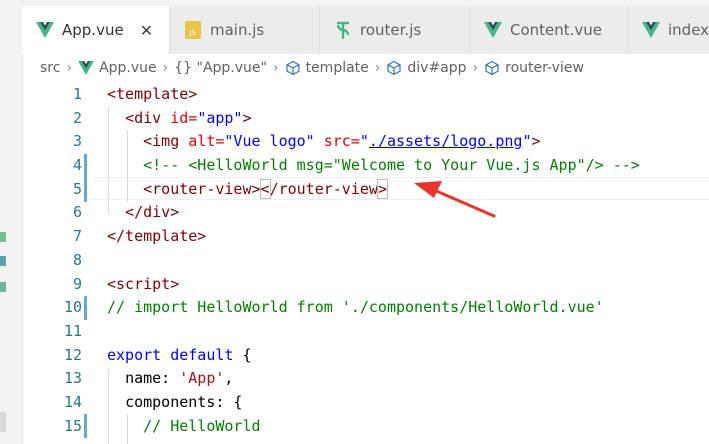  I want to click on tab-main-js: JS main.js, so click(245, 30).